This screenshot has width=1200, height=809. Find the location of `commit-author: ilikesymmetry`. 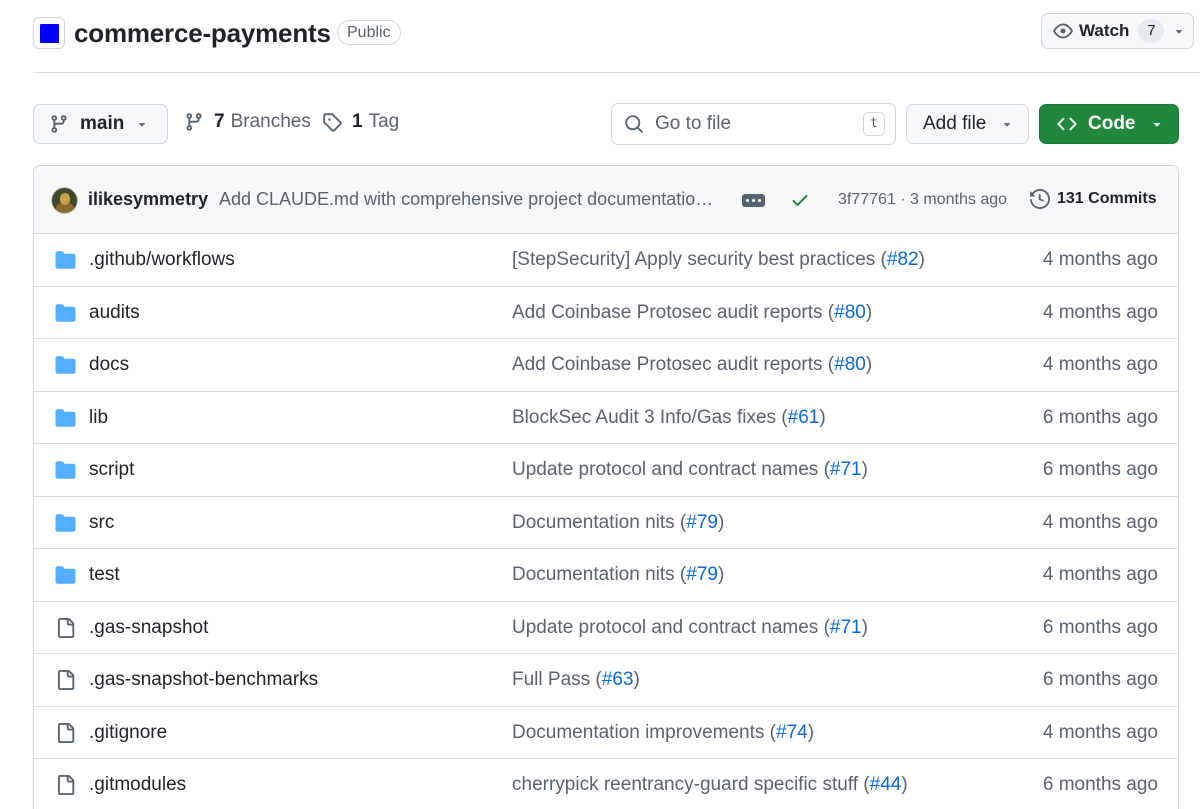

commit-author: ilikesymmetry is located at coordinates (148, 199).